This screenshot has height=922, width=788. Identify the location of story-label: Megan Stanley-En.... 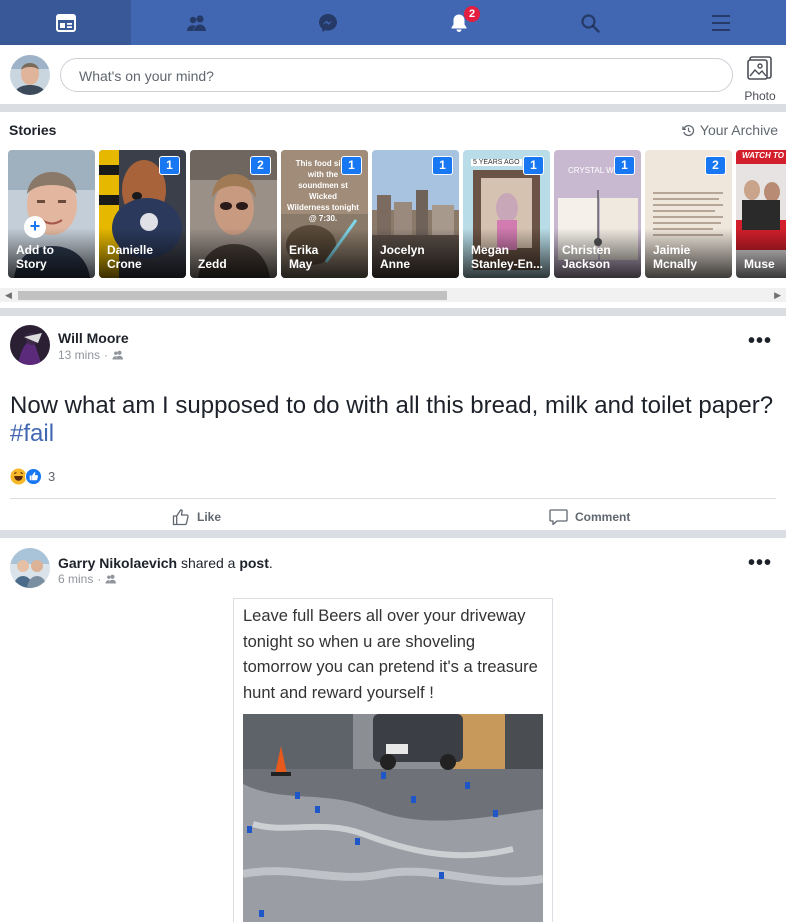
(507, 257).